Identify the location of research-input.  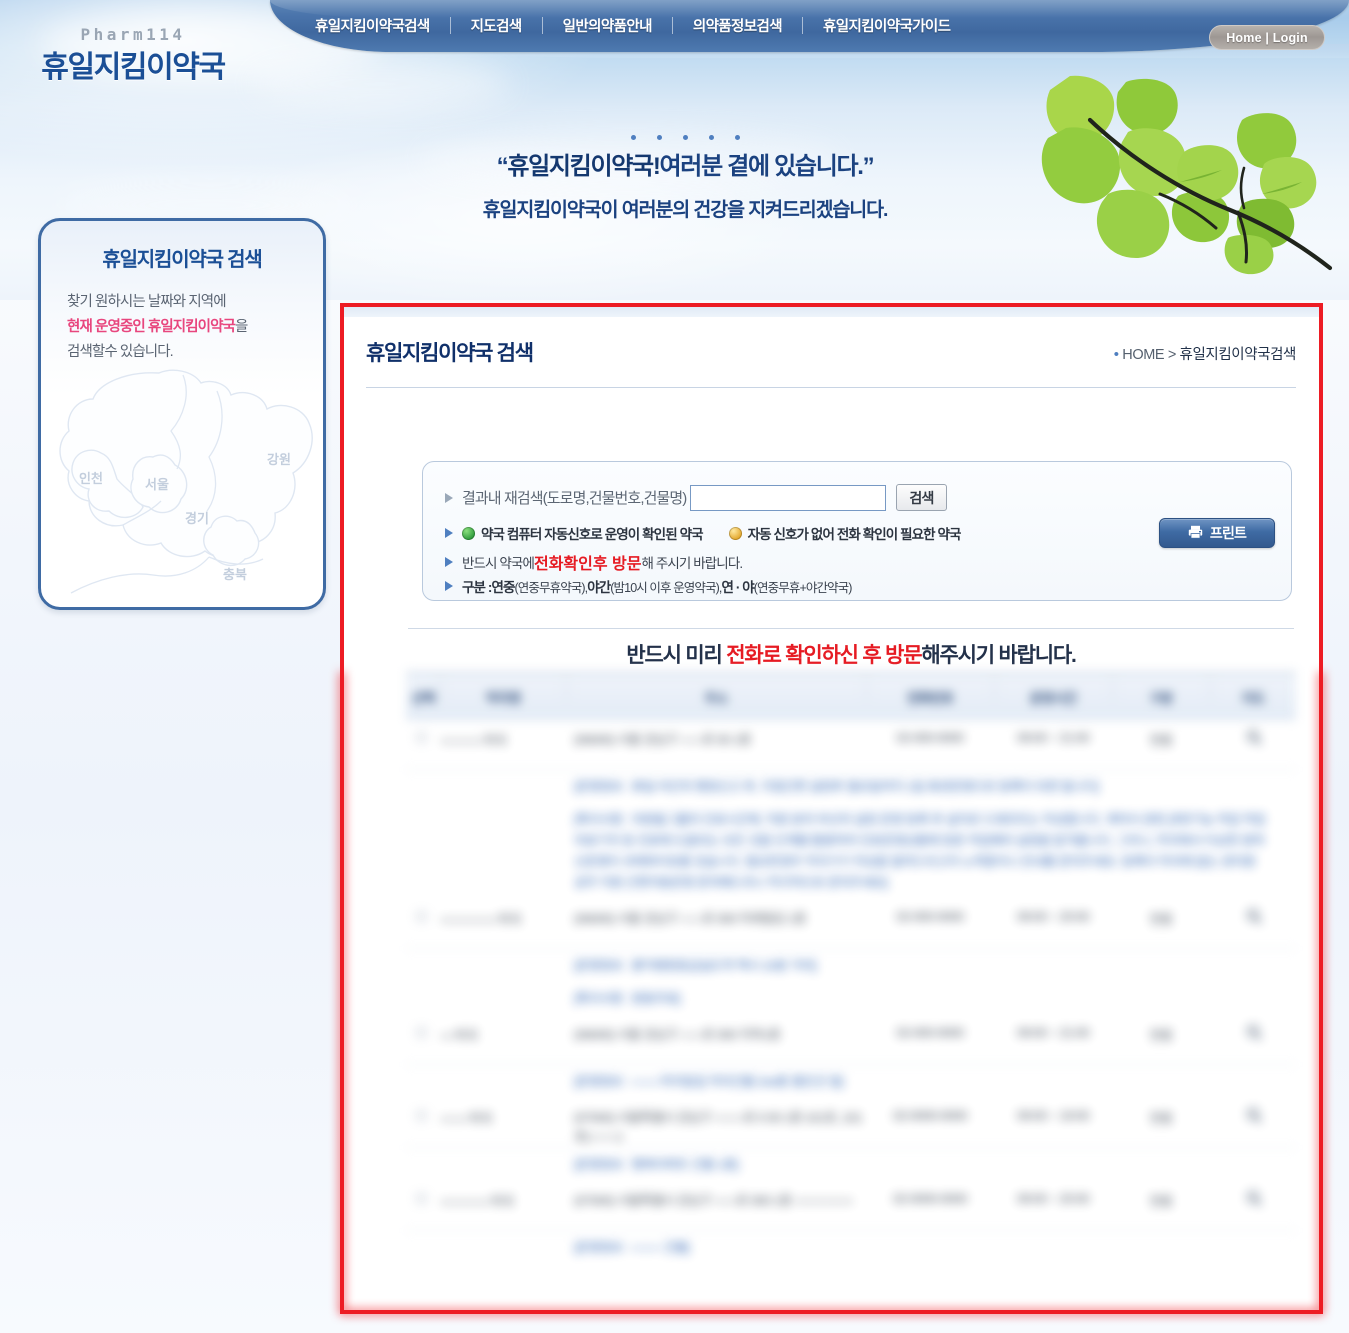
(788, 497).